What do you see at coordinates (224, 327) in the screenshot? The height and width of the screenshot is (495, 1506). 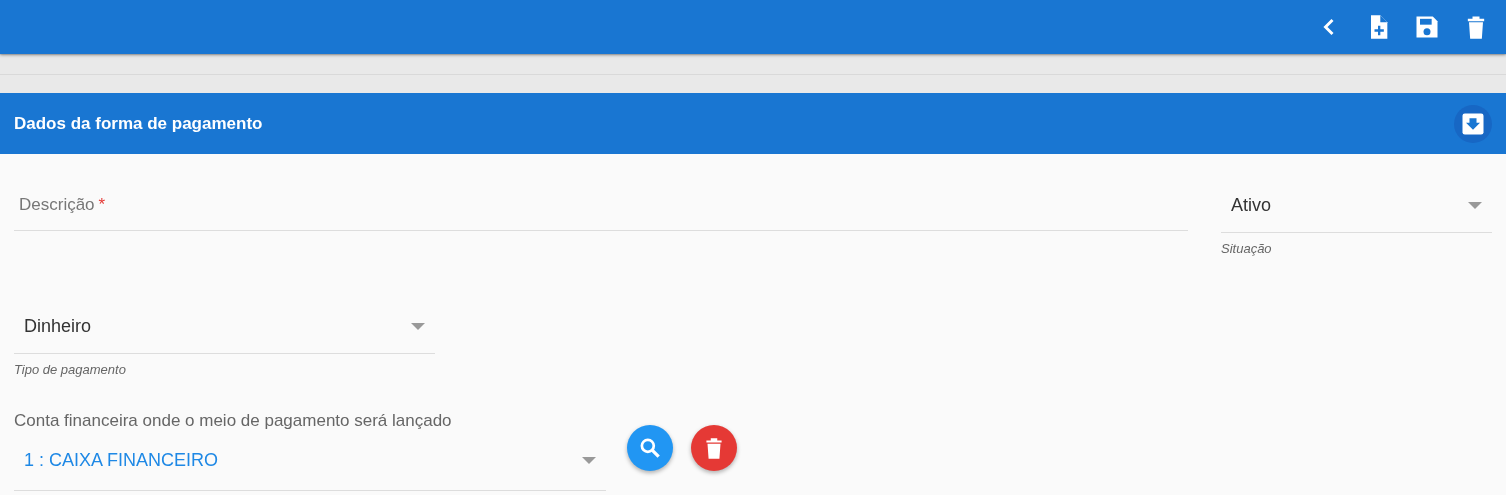 I see `payment-type-select: Dinheiro` at bounding box center [224, 327].